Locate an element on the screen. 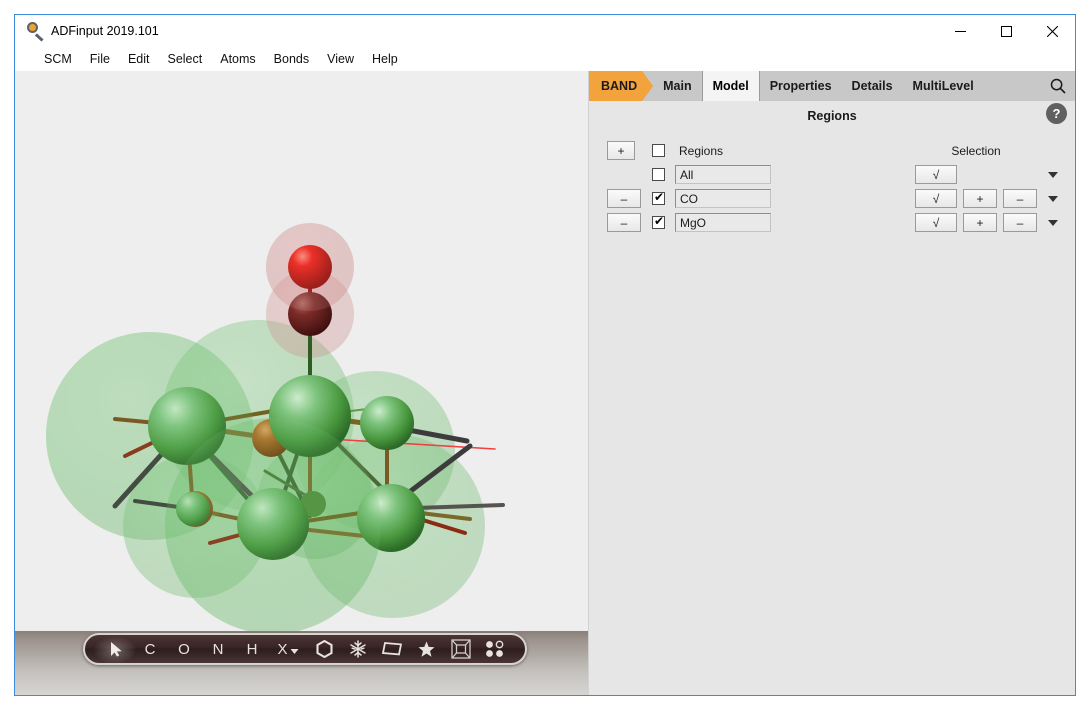 This screenshot has width=1090, height=710. remove-from-selection-placeholder-all is located at coordinates (1020, 174).